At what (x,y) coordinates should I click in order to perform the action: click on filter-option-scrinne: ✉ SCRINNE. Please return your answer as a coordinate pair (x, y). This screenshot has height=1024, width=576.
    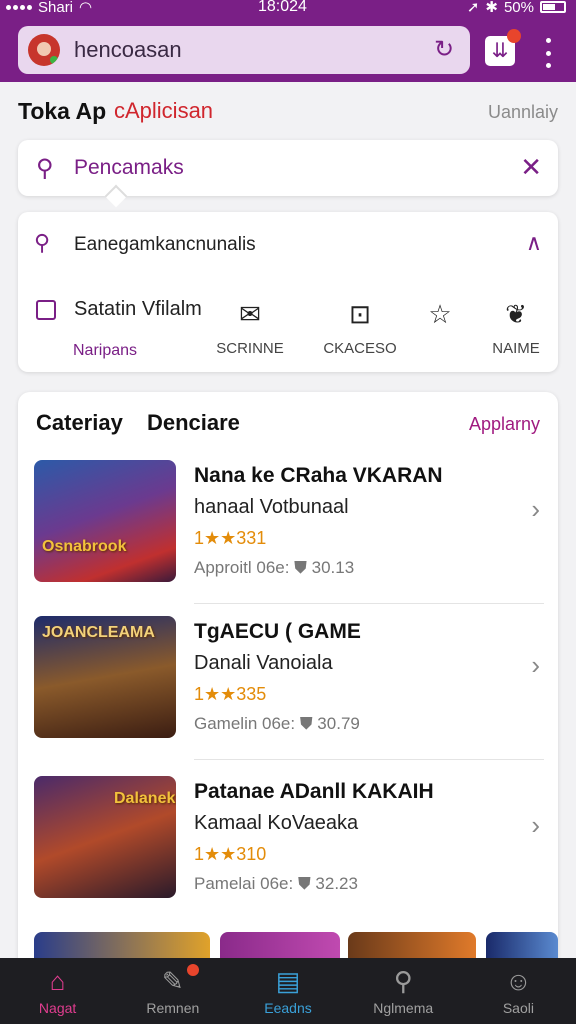
    Looking at the image, I should click on (250, 326).